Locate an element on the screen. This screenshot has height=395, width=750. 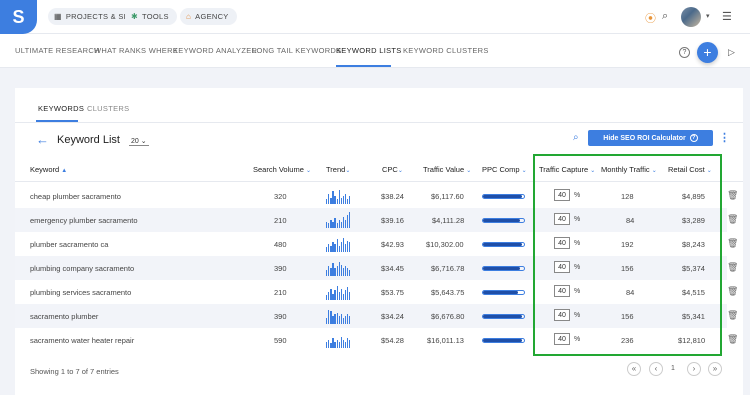
cpc-cell: $54.28 is located at coordinates (392, 340).